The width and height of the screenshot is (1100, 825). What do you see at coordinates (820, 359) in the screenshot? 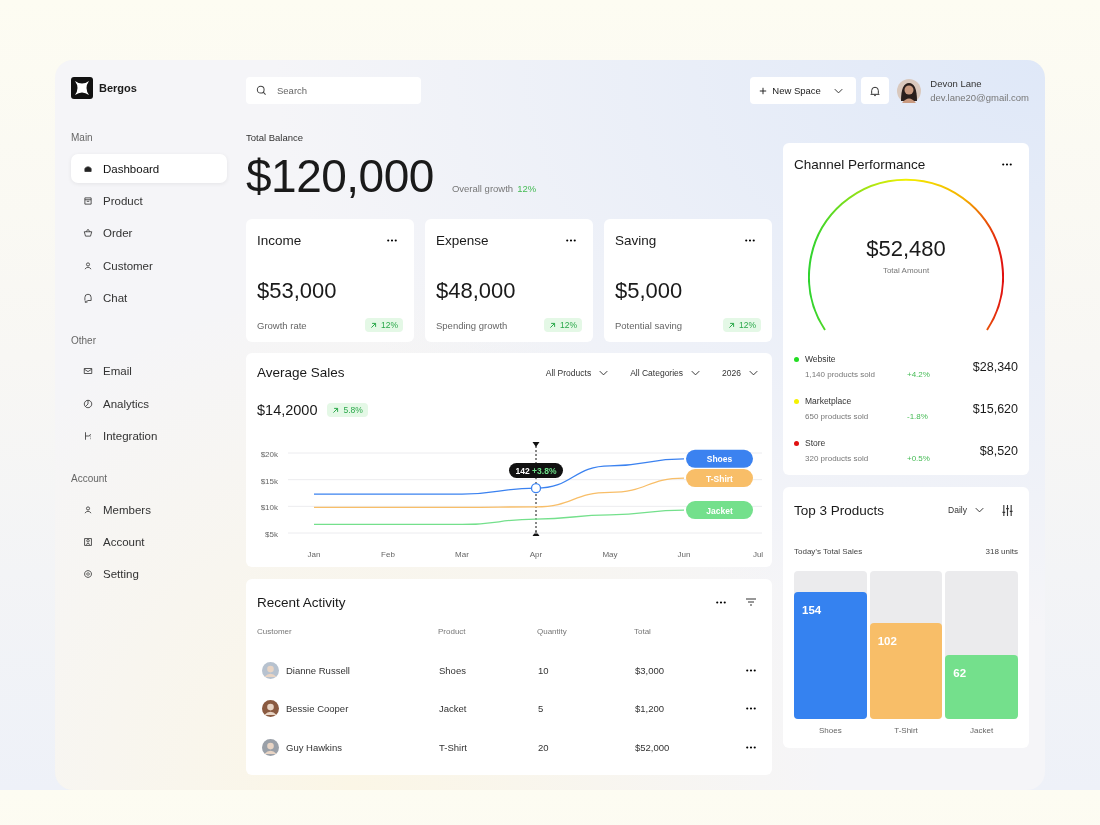
I see `channel-name: Website` at bounding box center [820, 359].